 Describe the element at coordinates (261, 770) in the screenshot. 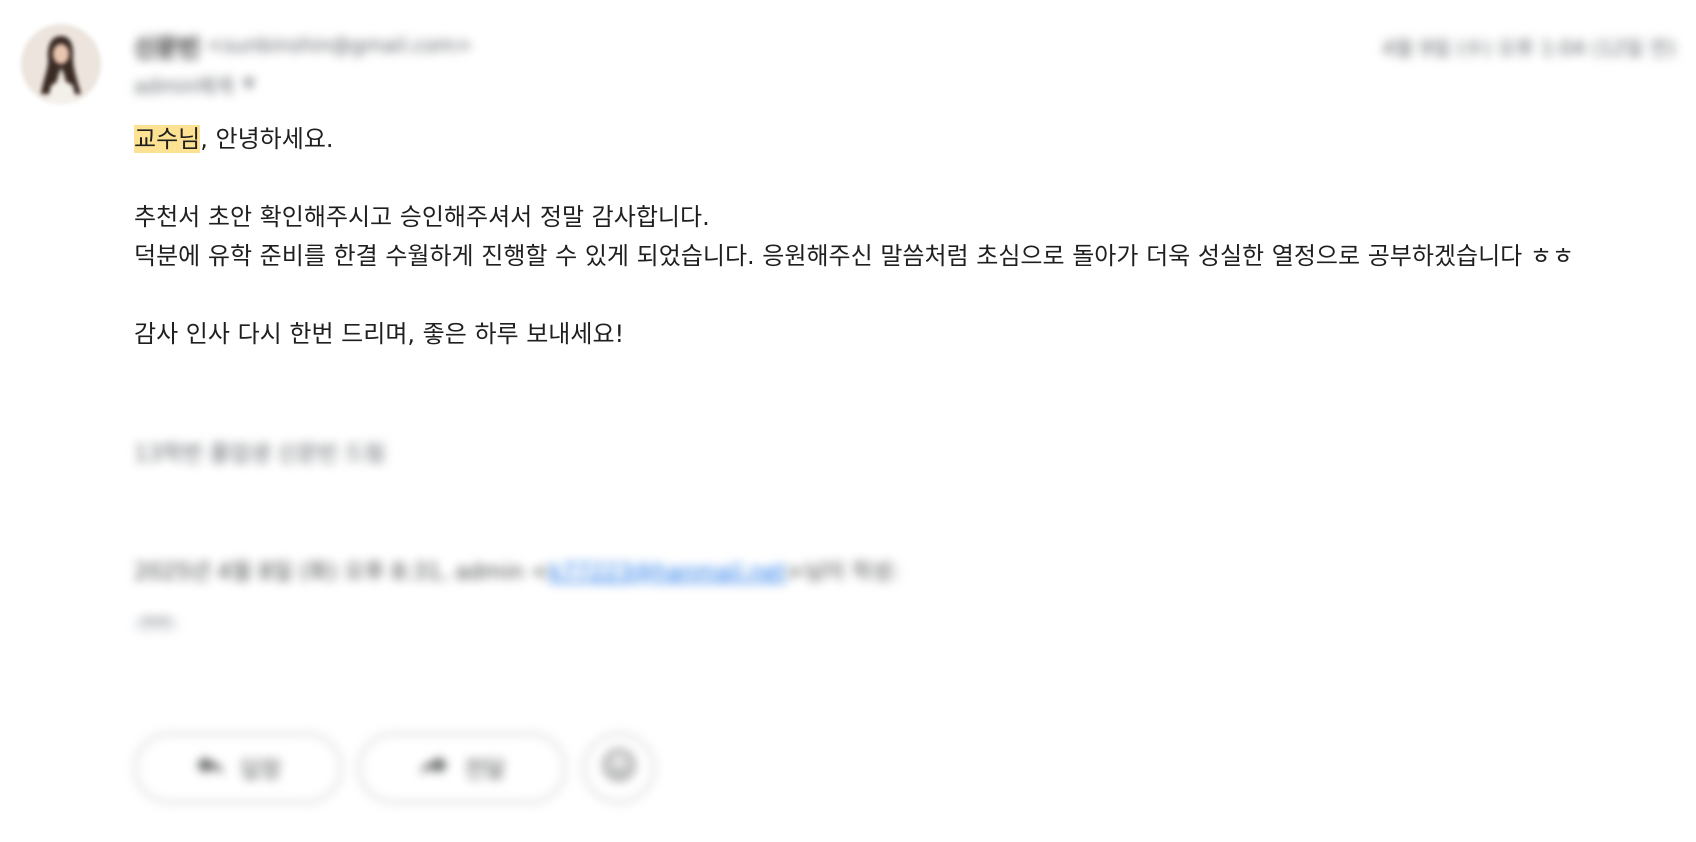

I see `reply-label: 답장` at that location.